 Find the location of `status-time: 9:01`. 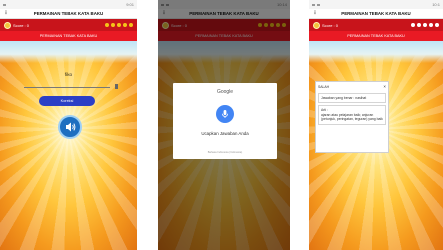

status-time: 9:01 is located at coordinates (130, 4).